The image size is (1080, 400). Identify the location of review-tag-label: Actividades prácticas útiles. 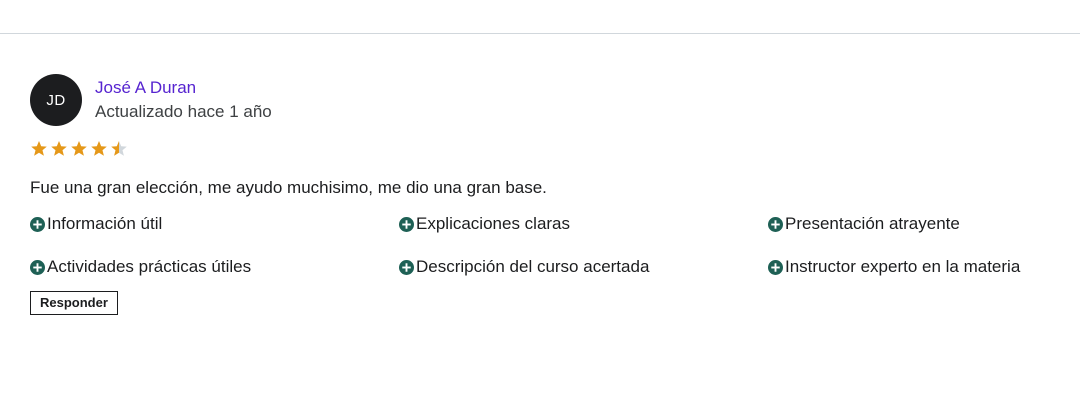
(149, 266).